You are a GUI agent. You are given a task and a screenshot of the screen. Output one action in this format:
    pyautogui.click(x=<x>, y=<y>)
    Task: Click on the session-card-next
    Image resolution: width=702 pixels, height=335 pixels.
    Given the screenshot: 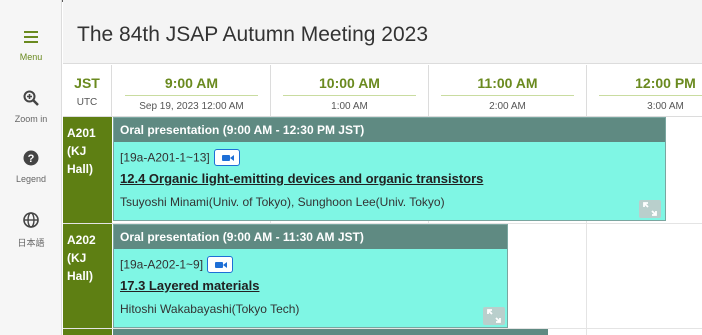 What is the action you would take?
    pyautogui.click(x=330, y=332)
    